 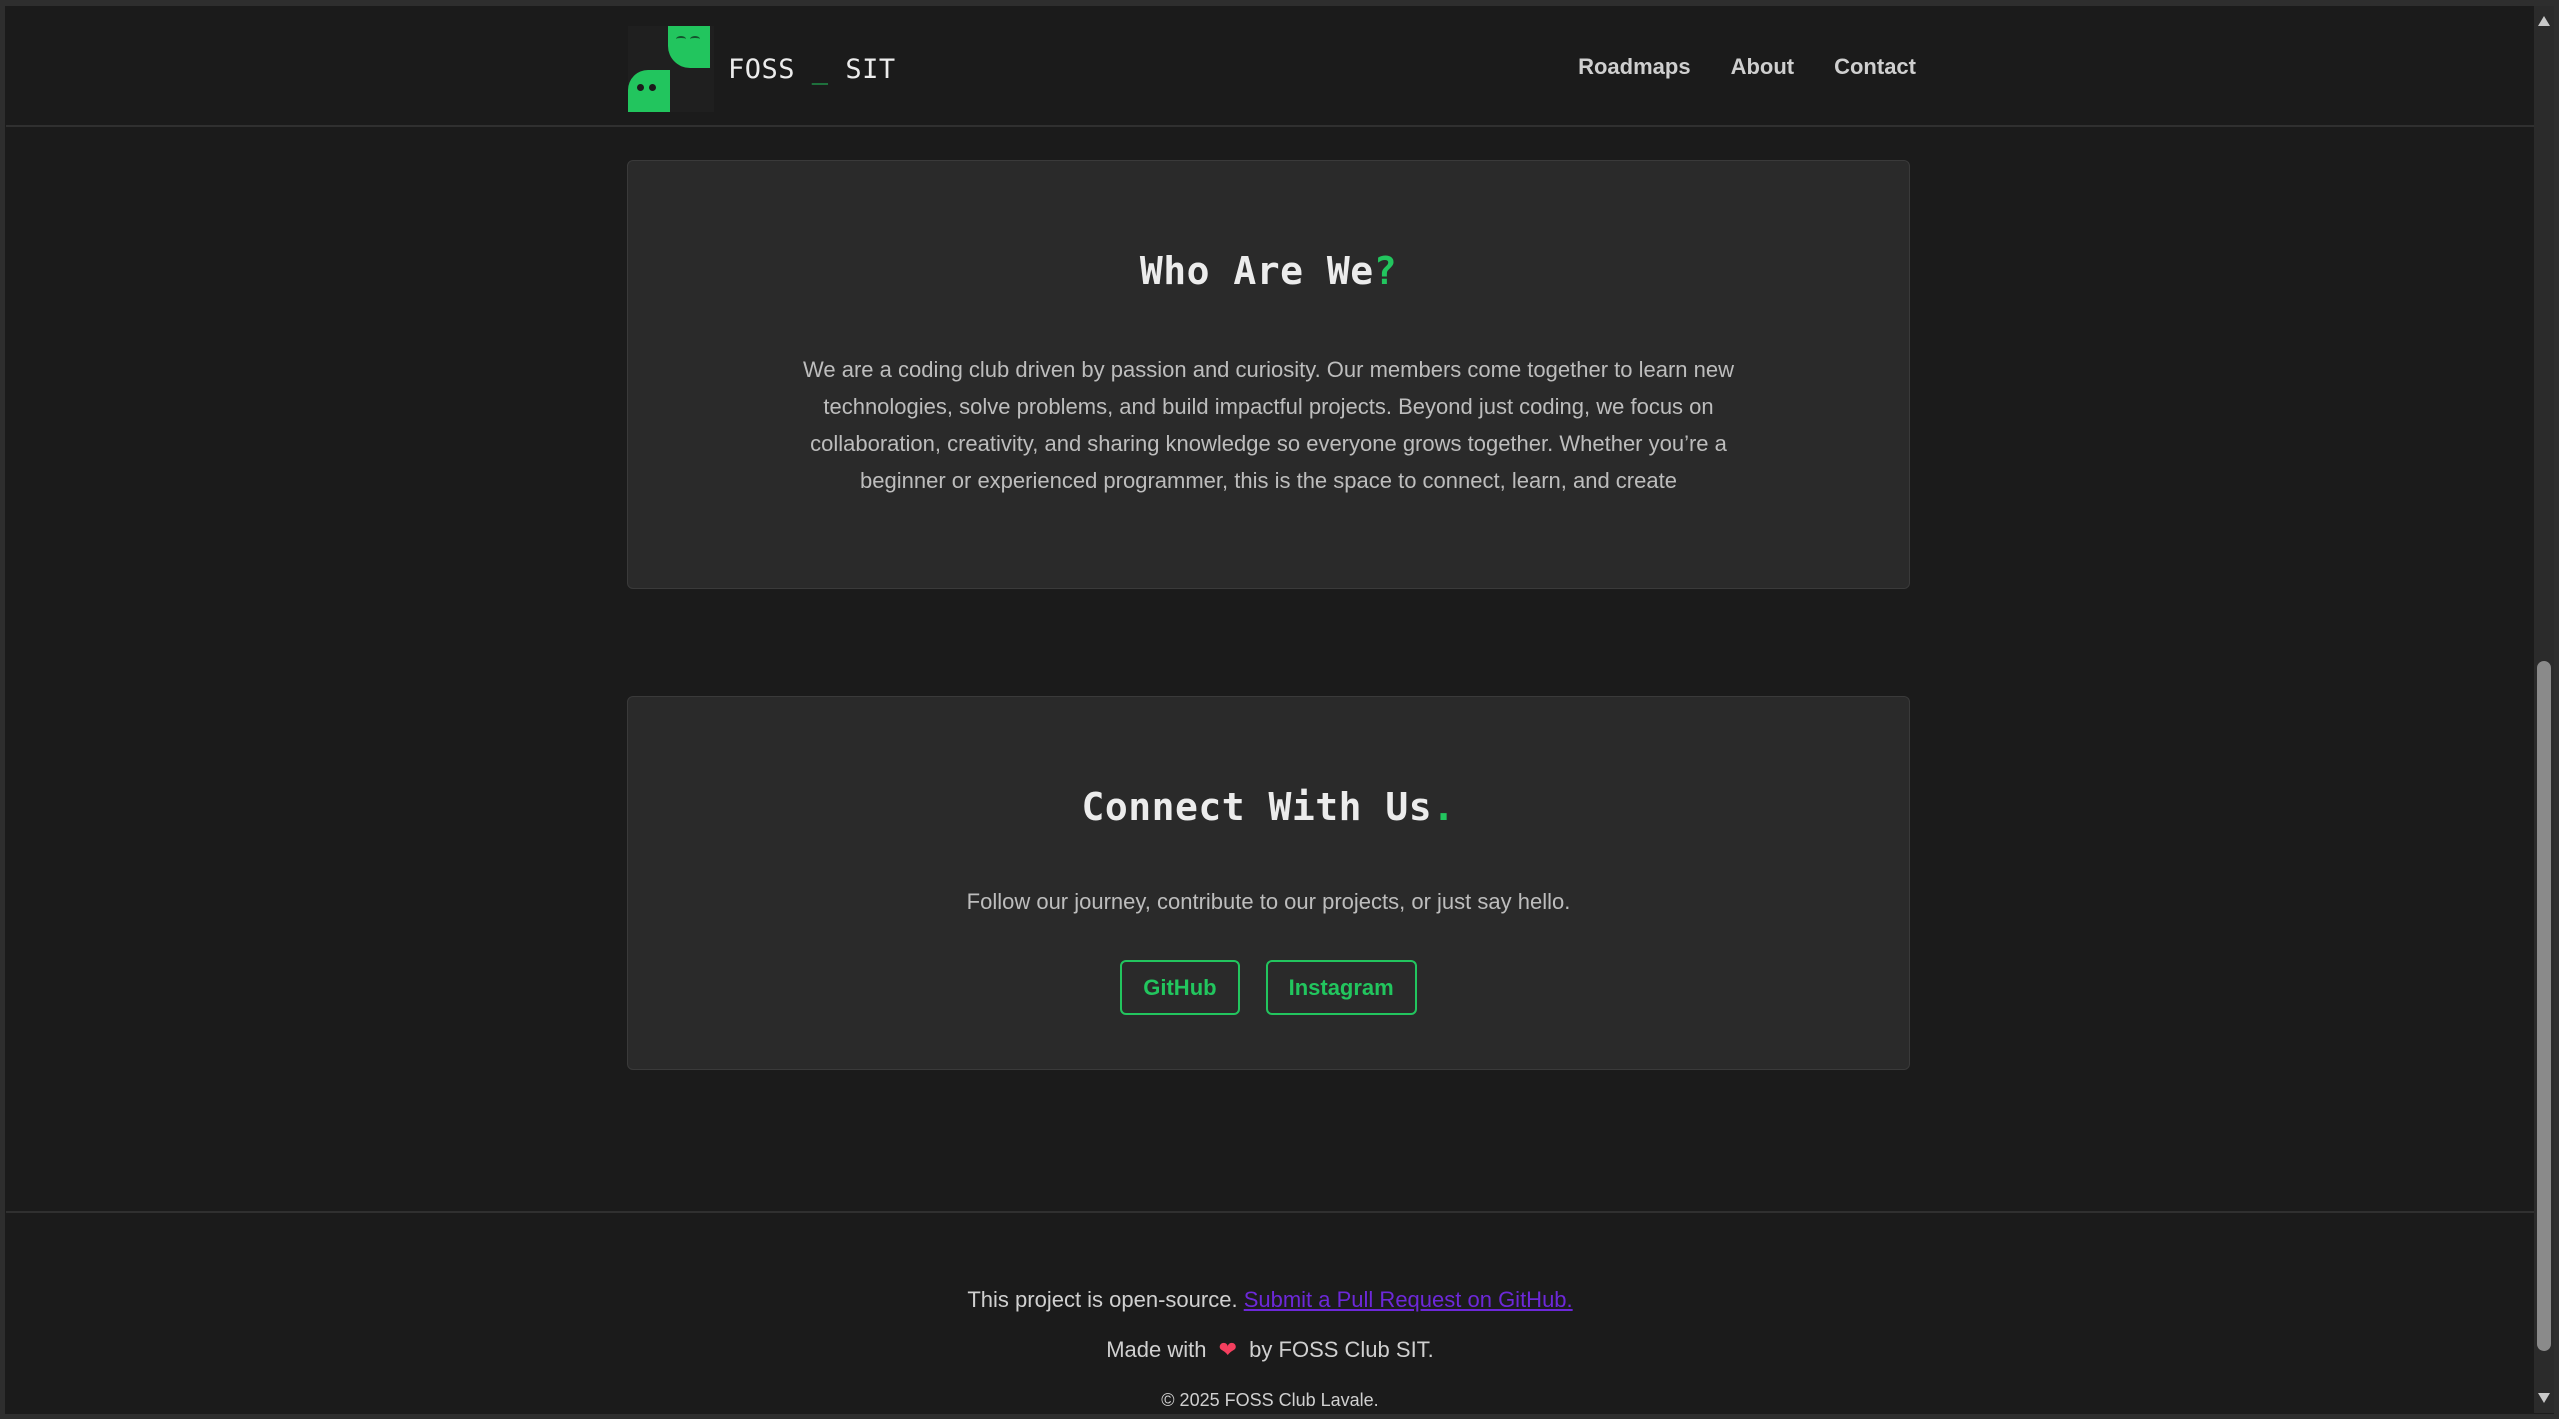 What do you see at coordinates (1156, 1349) in the screenshot?
I see `made-with-prefix: Made with` at bounding box center [1156, 1349].